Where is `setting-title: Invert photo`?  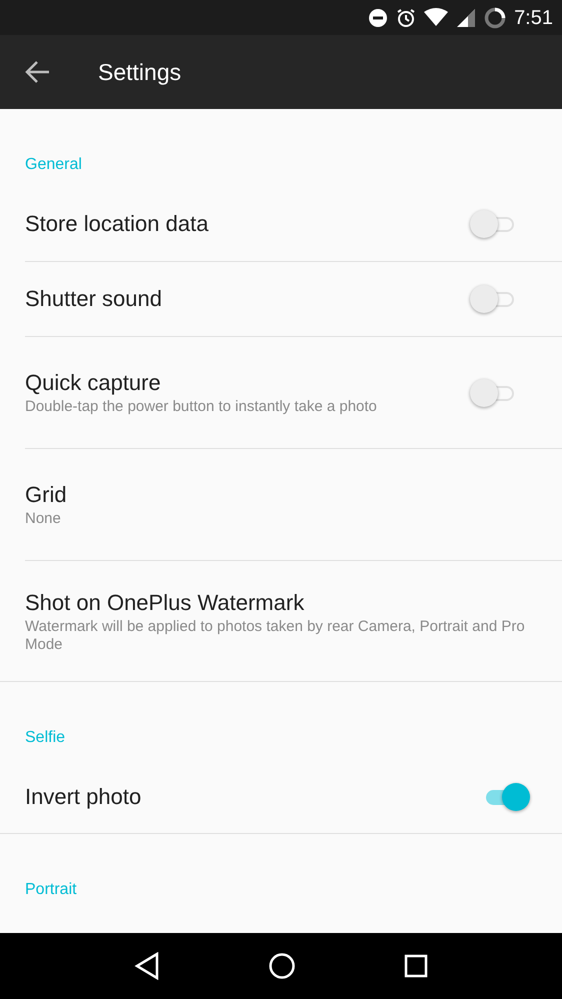
setting-title: Invert photo is located at coordinates (83, 796).